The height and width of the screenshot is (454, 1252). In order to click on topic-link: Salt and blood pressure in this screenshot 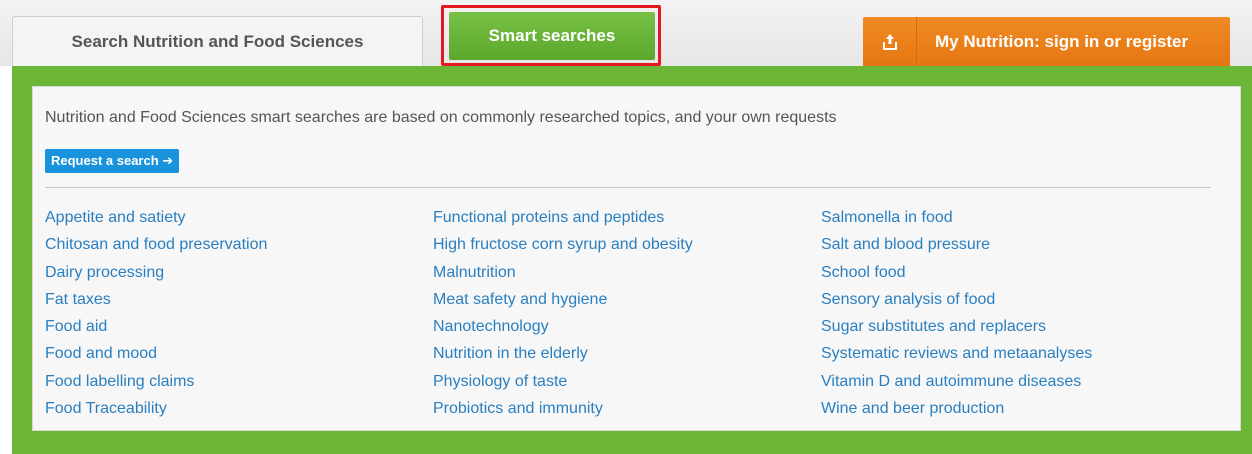, I will do `click(1015, 249)`.